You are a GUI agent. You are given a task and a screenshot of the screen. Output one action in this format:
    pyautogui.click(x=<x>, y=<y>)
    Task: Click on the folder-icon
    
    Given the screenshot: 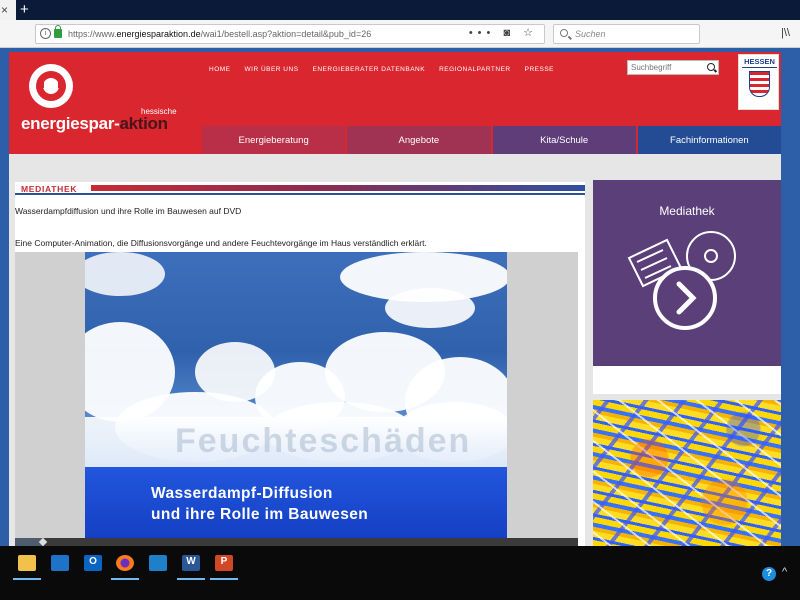 What is the action you would take?
    pyautogui.click(x=27, y=563)
    